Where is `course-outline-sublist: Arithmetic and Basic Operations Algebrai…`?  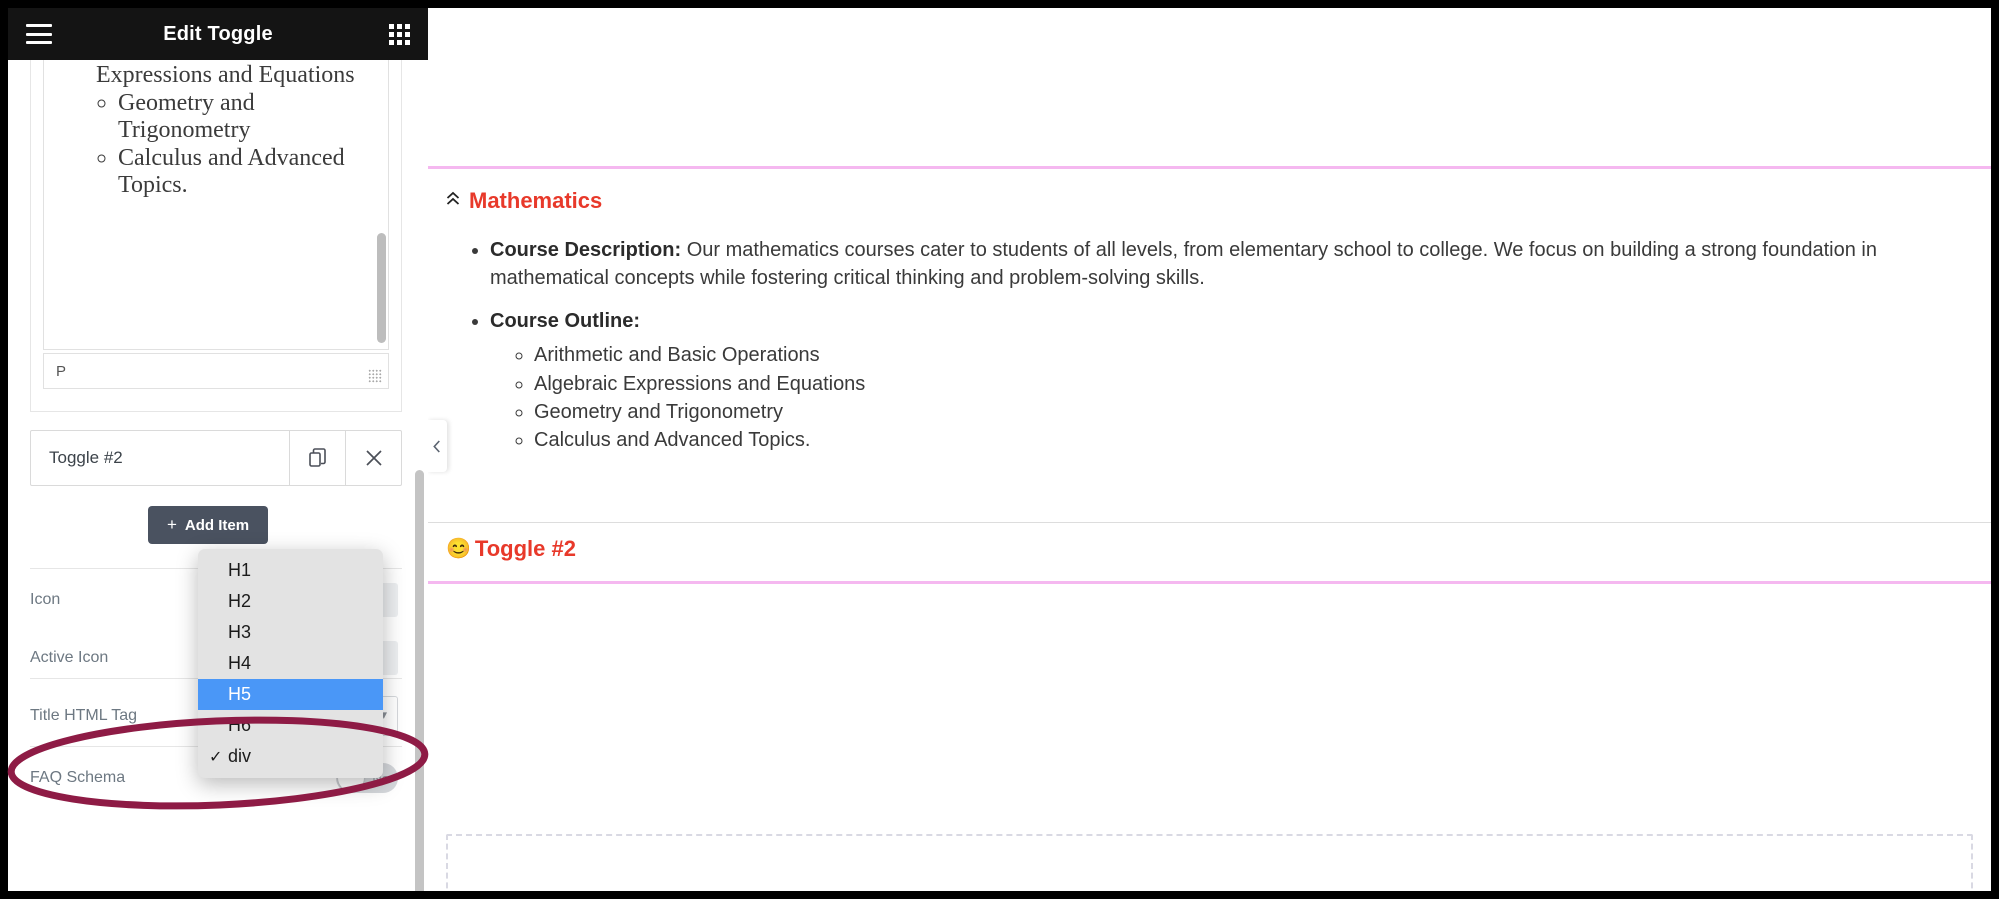
course-outline-sublist: Arithmetic and Basic Operations Algebrai… is located at coordinates (1262, 398).